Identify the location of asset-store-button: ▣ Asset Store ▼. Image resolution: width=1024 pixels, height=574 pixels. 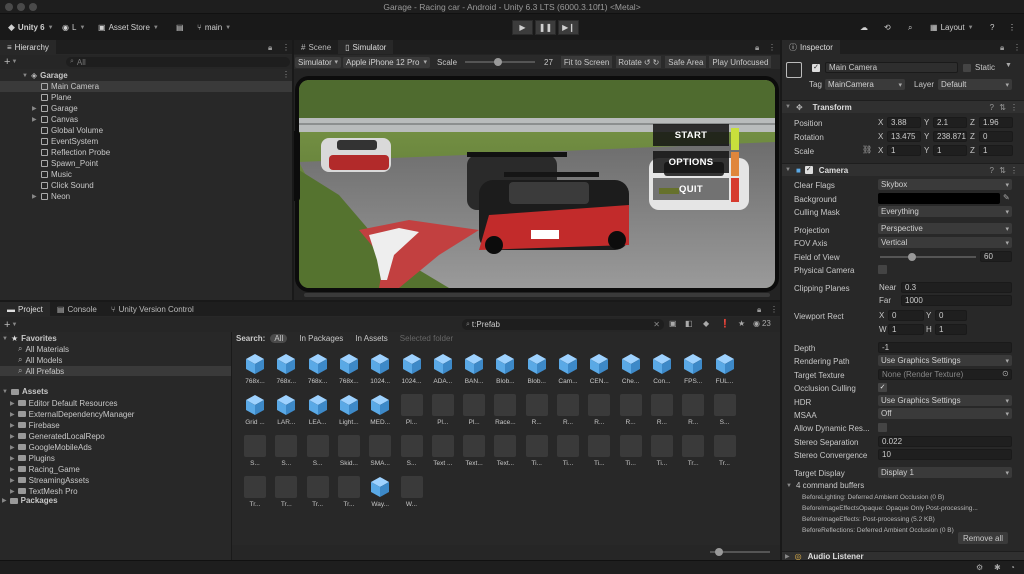
(128, 27).